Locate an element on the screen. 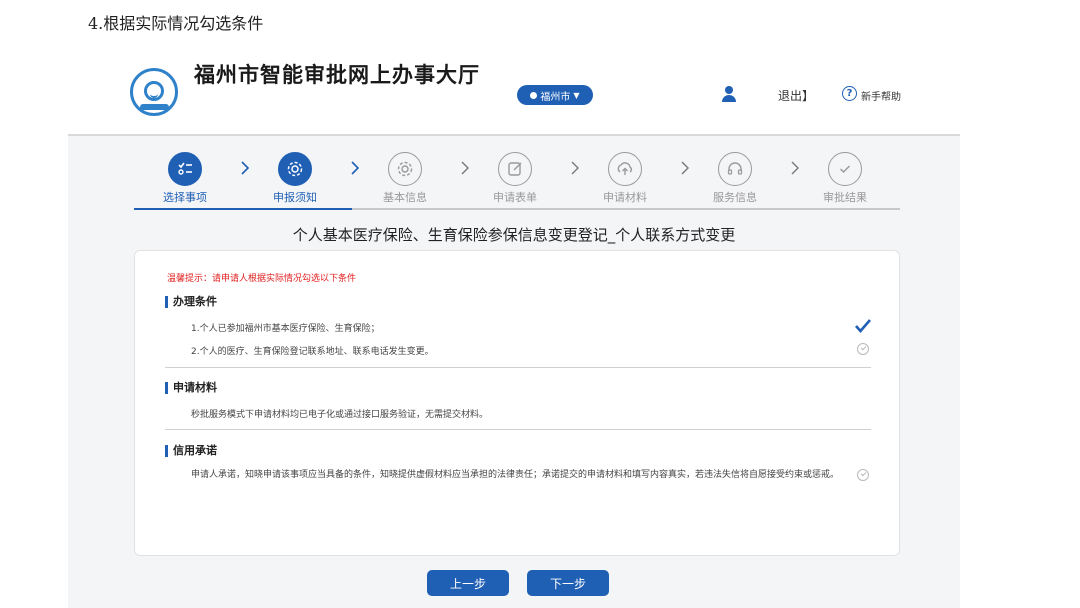 This screenshot has height=608, width=1080. materials-text: 秒批服务模式下申请材料均已电子化或通过接口服务验证，无需提交材料。 is located at coordinates (340, 415).